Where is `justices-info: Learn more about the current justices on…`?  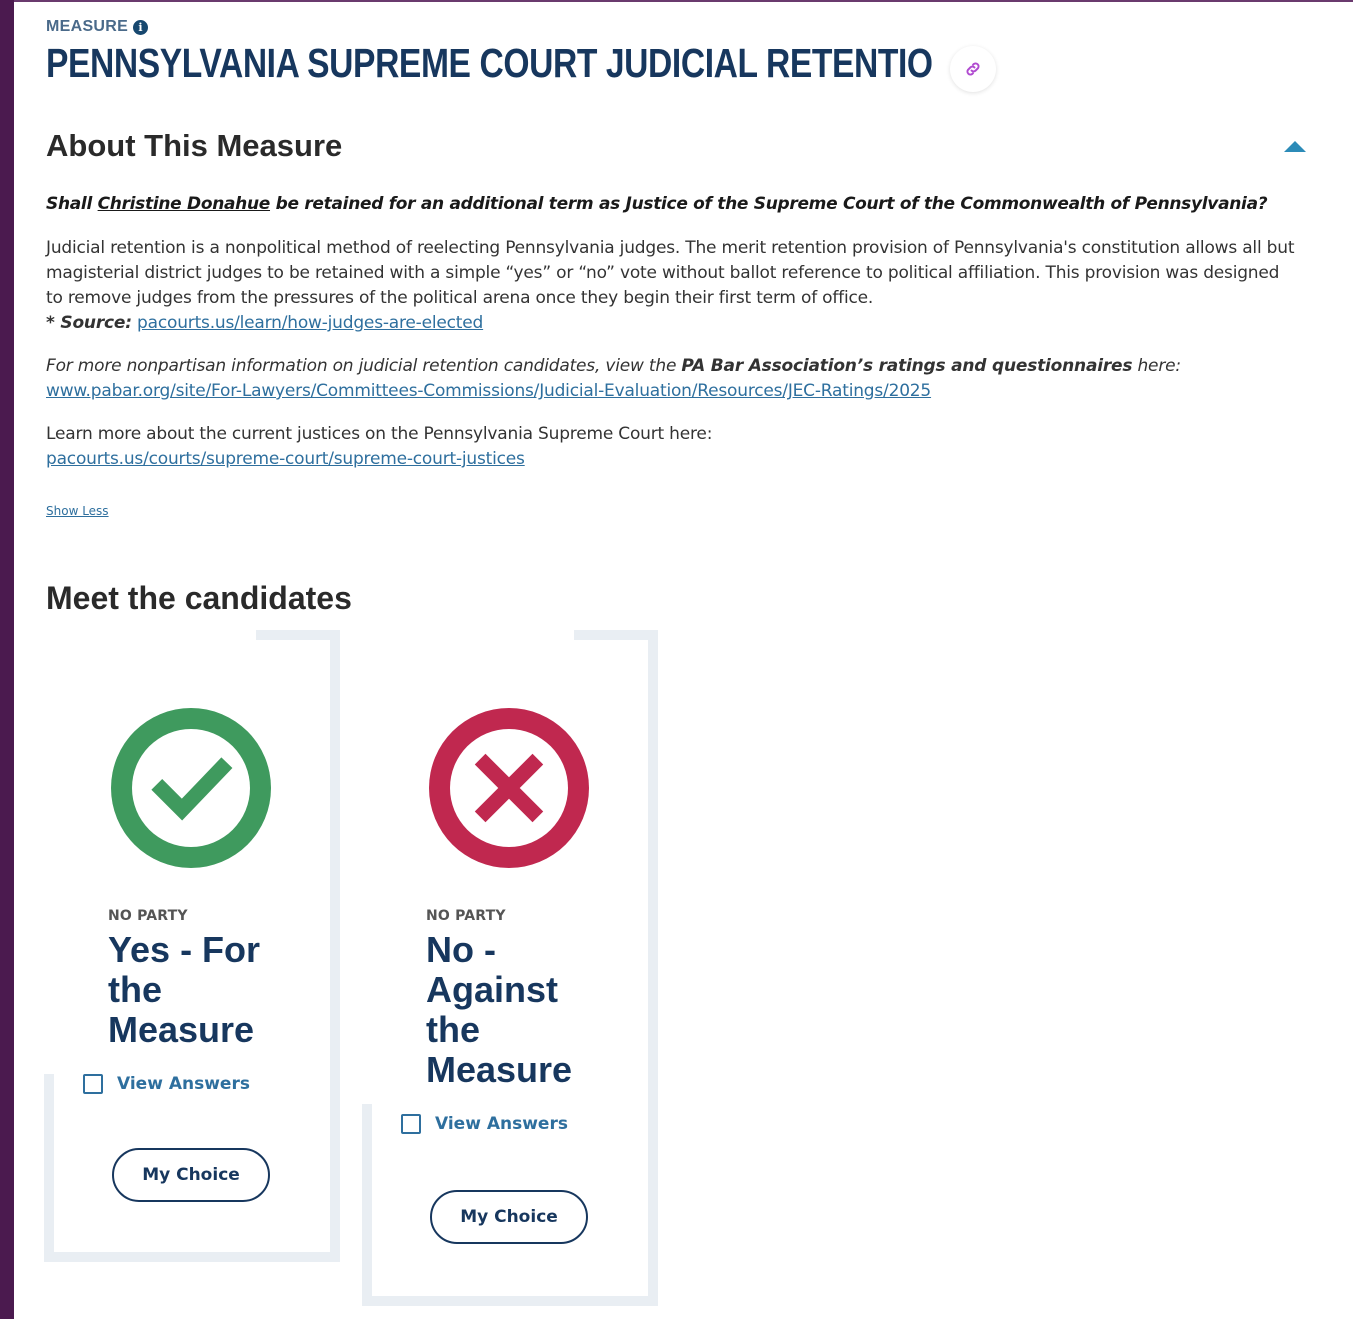 justices-info: Learn more about the current justices on… is located at coordinates (671, 447).